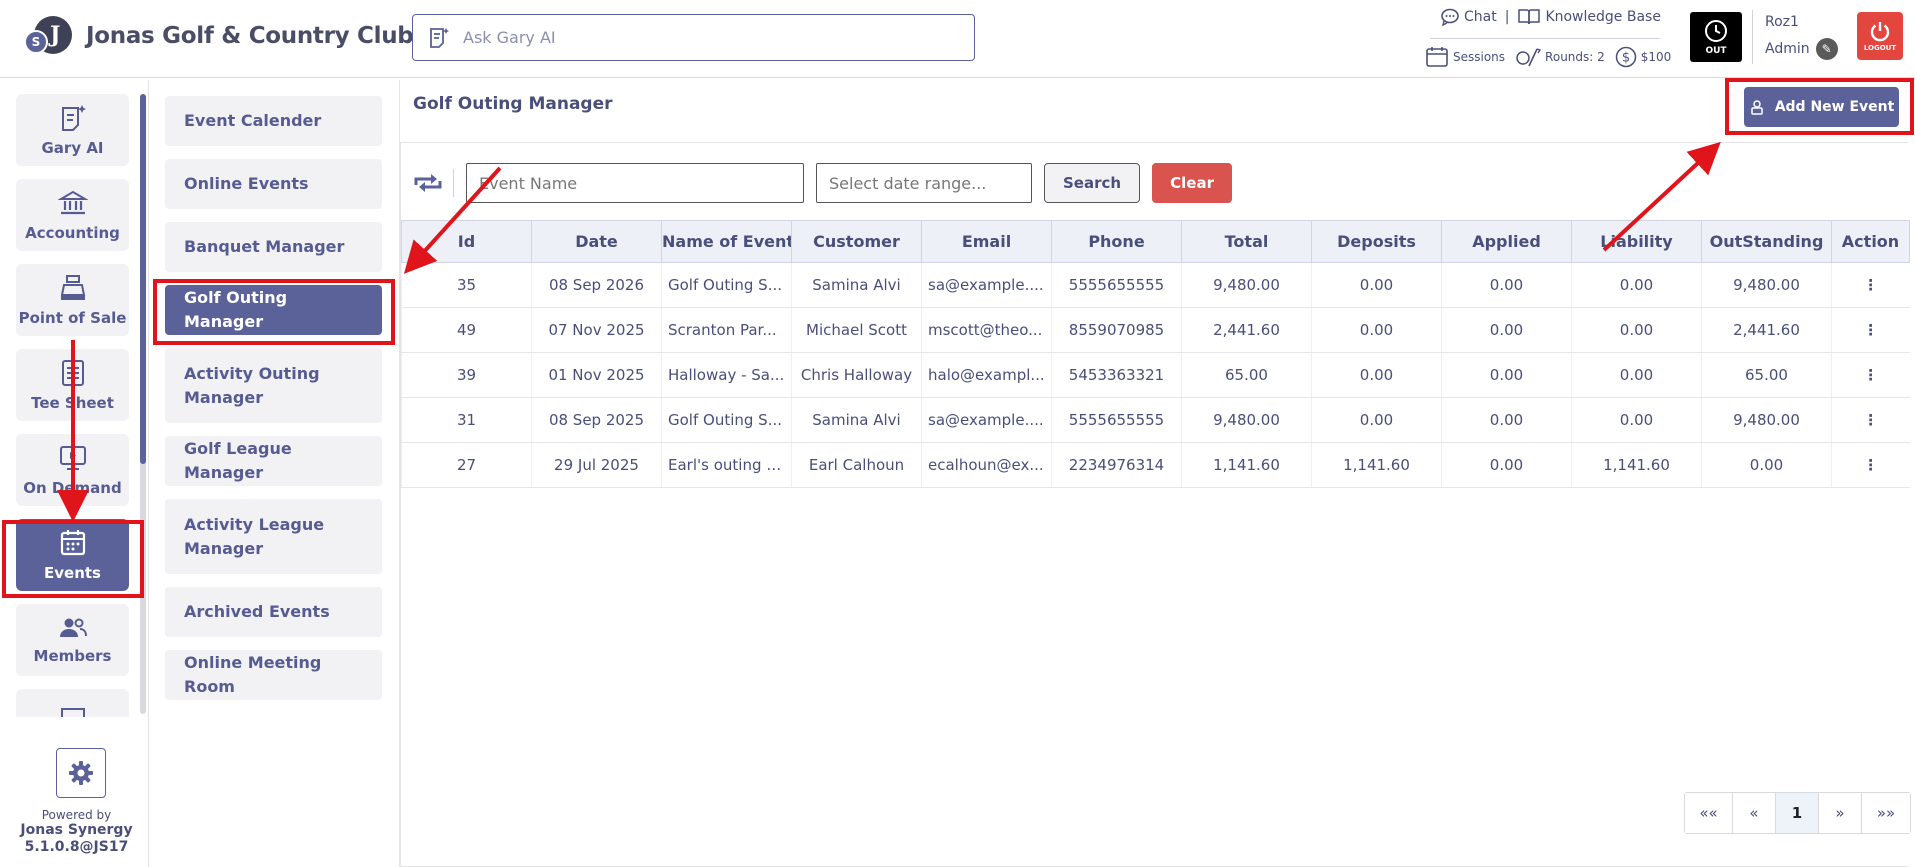 The image size is (1915, 867). Describe the element at coordinates (1754, 813) in the screenshot. I see `page-prev-button: «` at that location.